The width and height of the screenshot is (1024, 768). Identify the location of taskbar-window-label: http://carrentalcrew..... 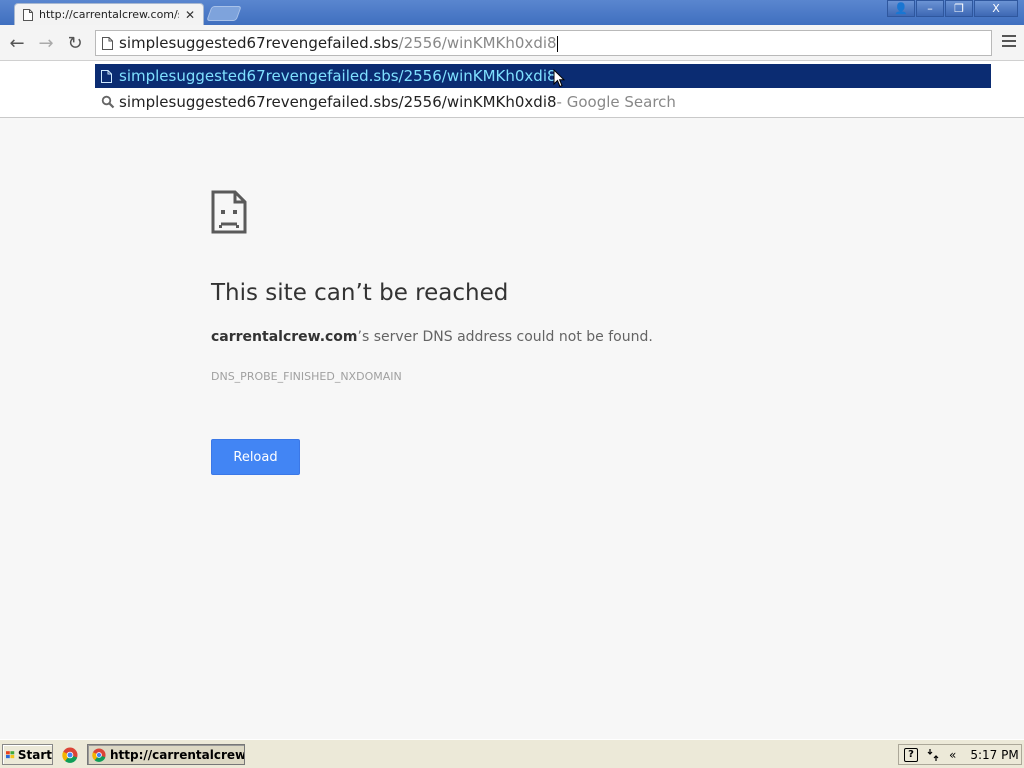
(177, 754).